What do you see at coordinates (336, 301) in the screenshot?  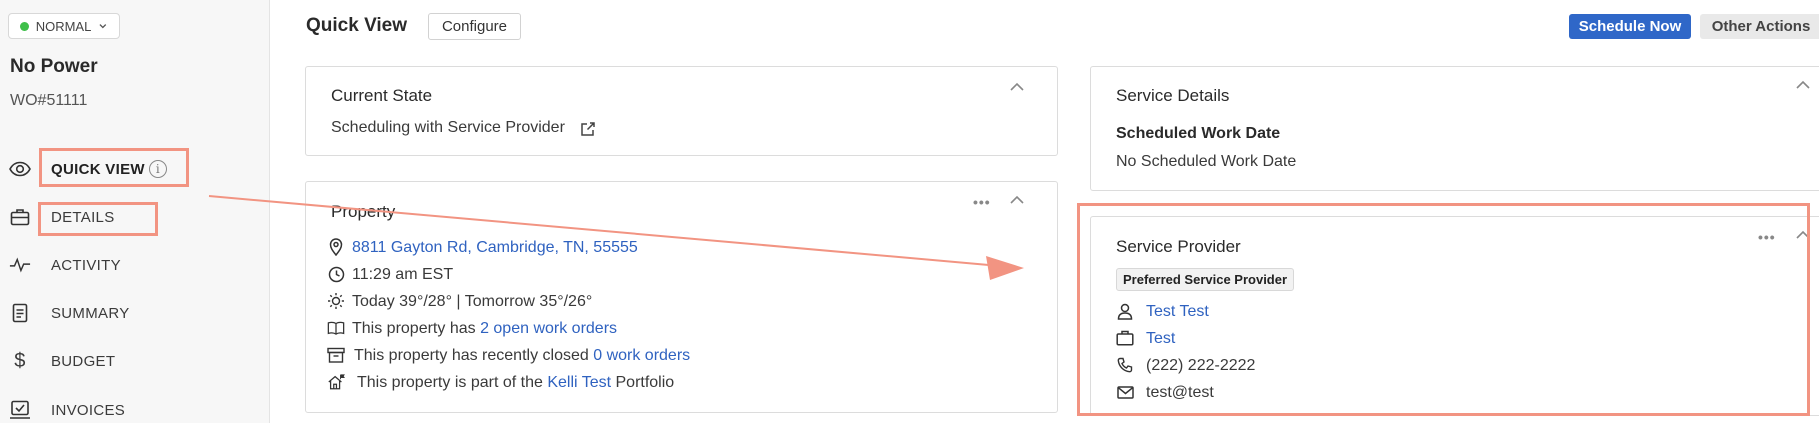 I see `sun-icon` at bounding box center [336, 301].